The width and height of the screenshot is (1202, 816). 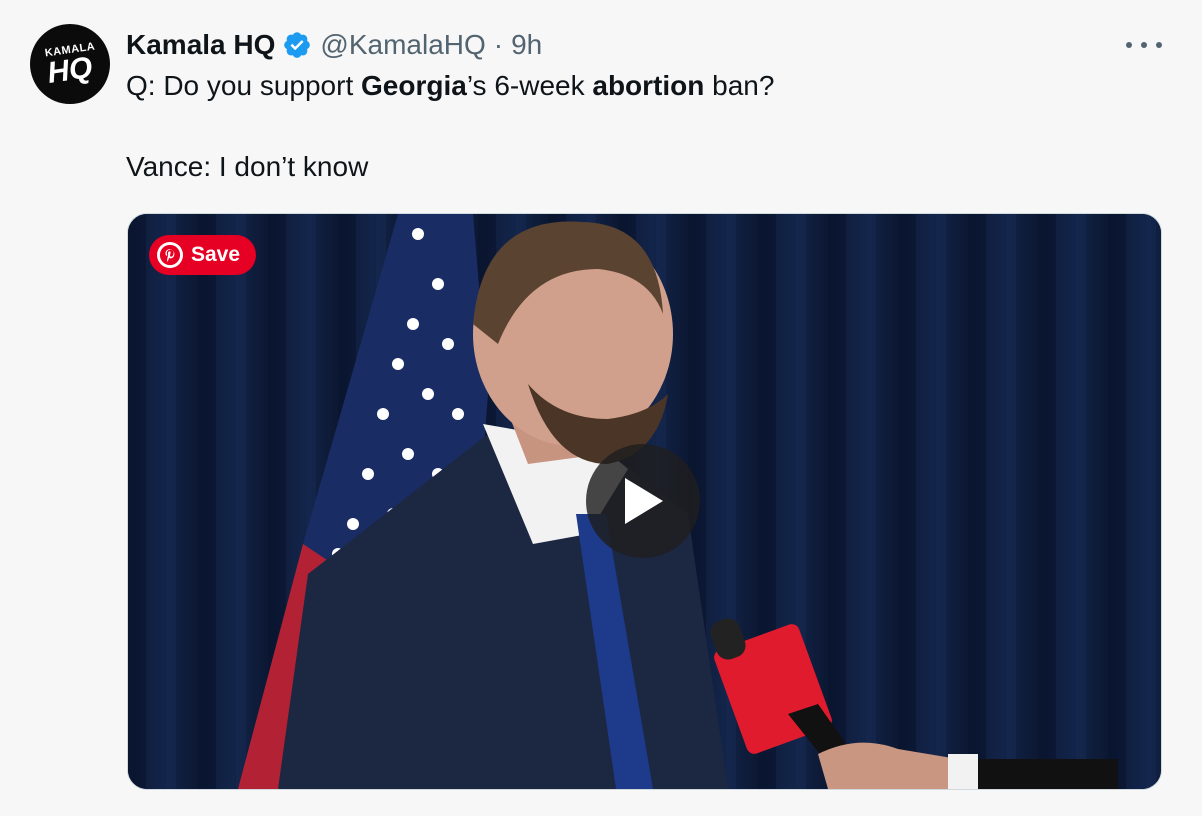 I want to click on verified-badge-icon, so click(x=297, y=45).